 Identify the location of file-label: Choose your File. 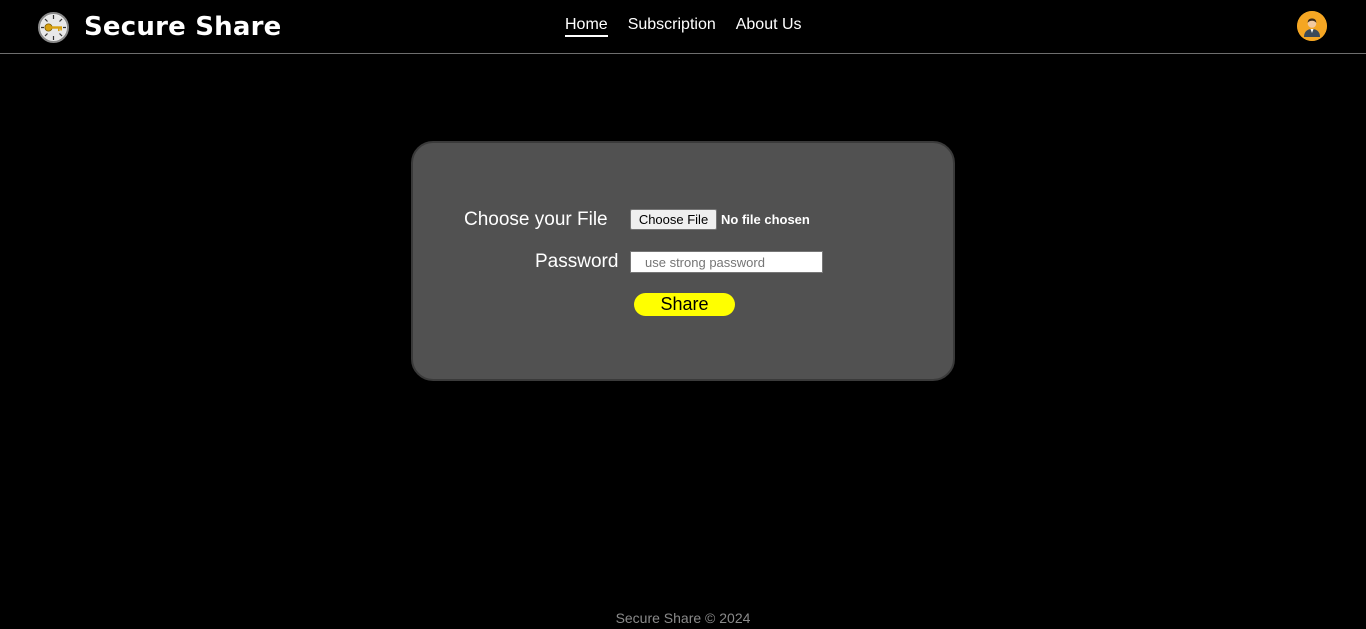
(536, 219).